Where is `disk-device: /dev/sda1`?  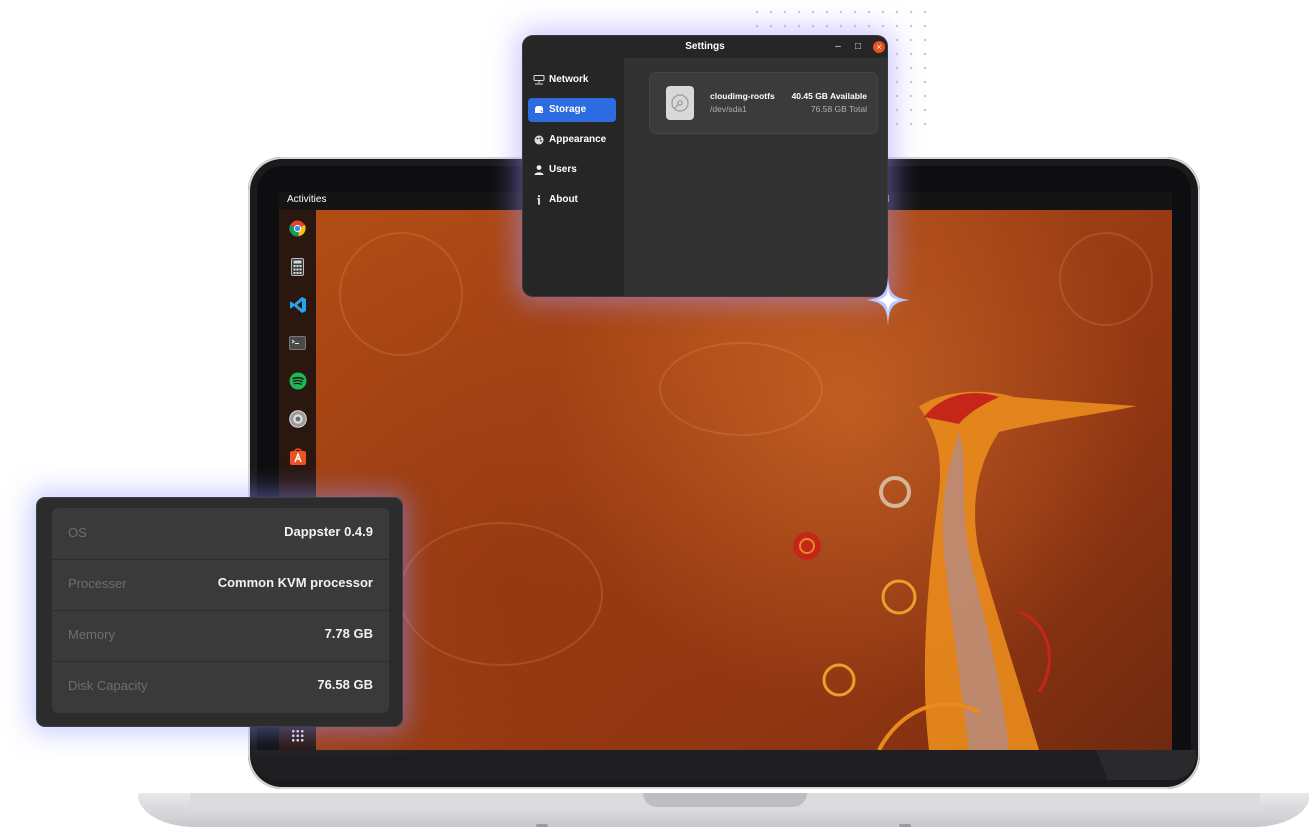
disk-device: /dev/sda1 is located at coordinates (728, 109).